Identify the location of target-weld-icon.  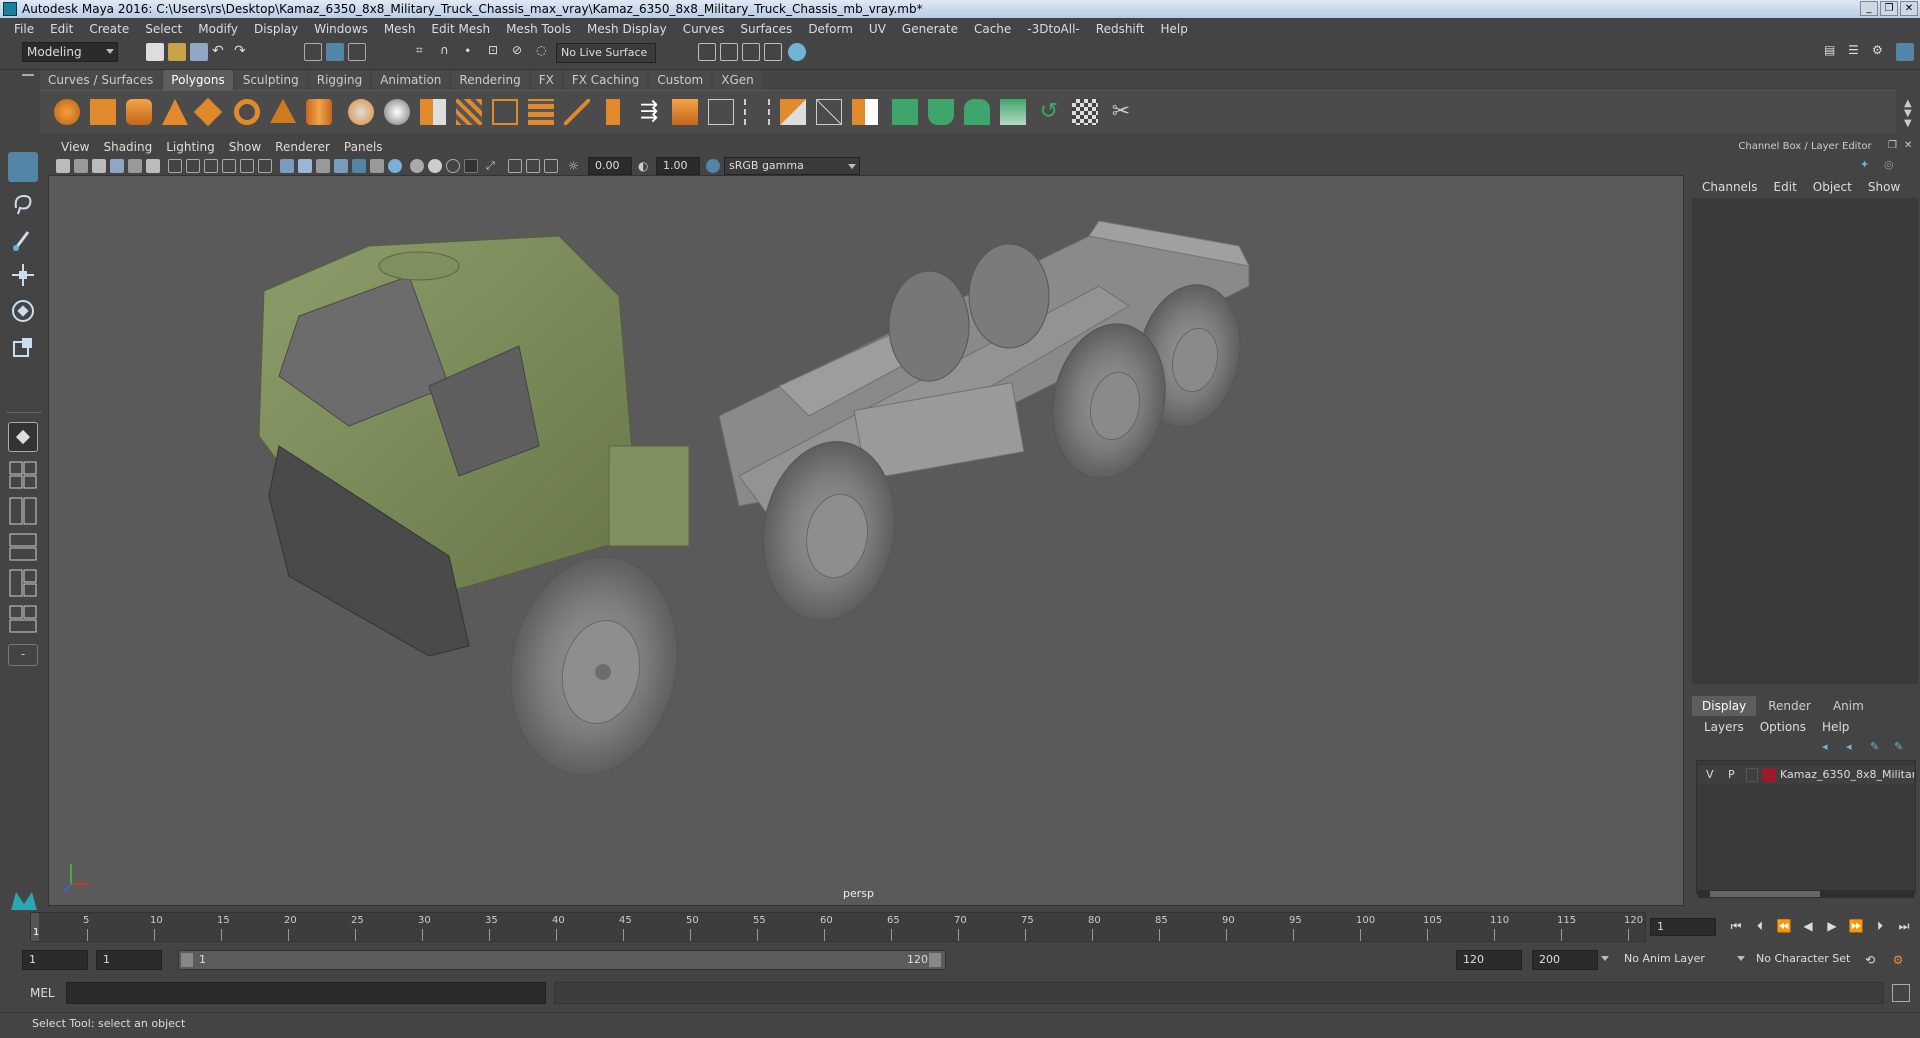
(793, 112).